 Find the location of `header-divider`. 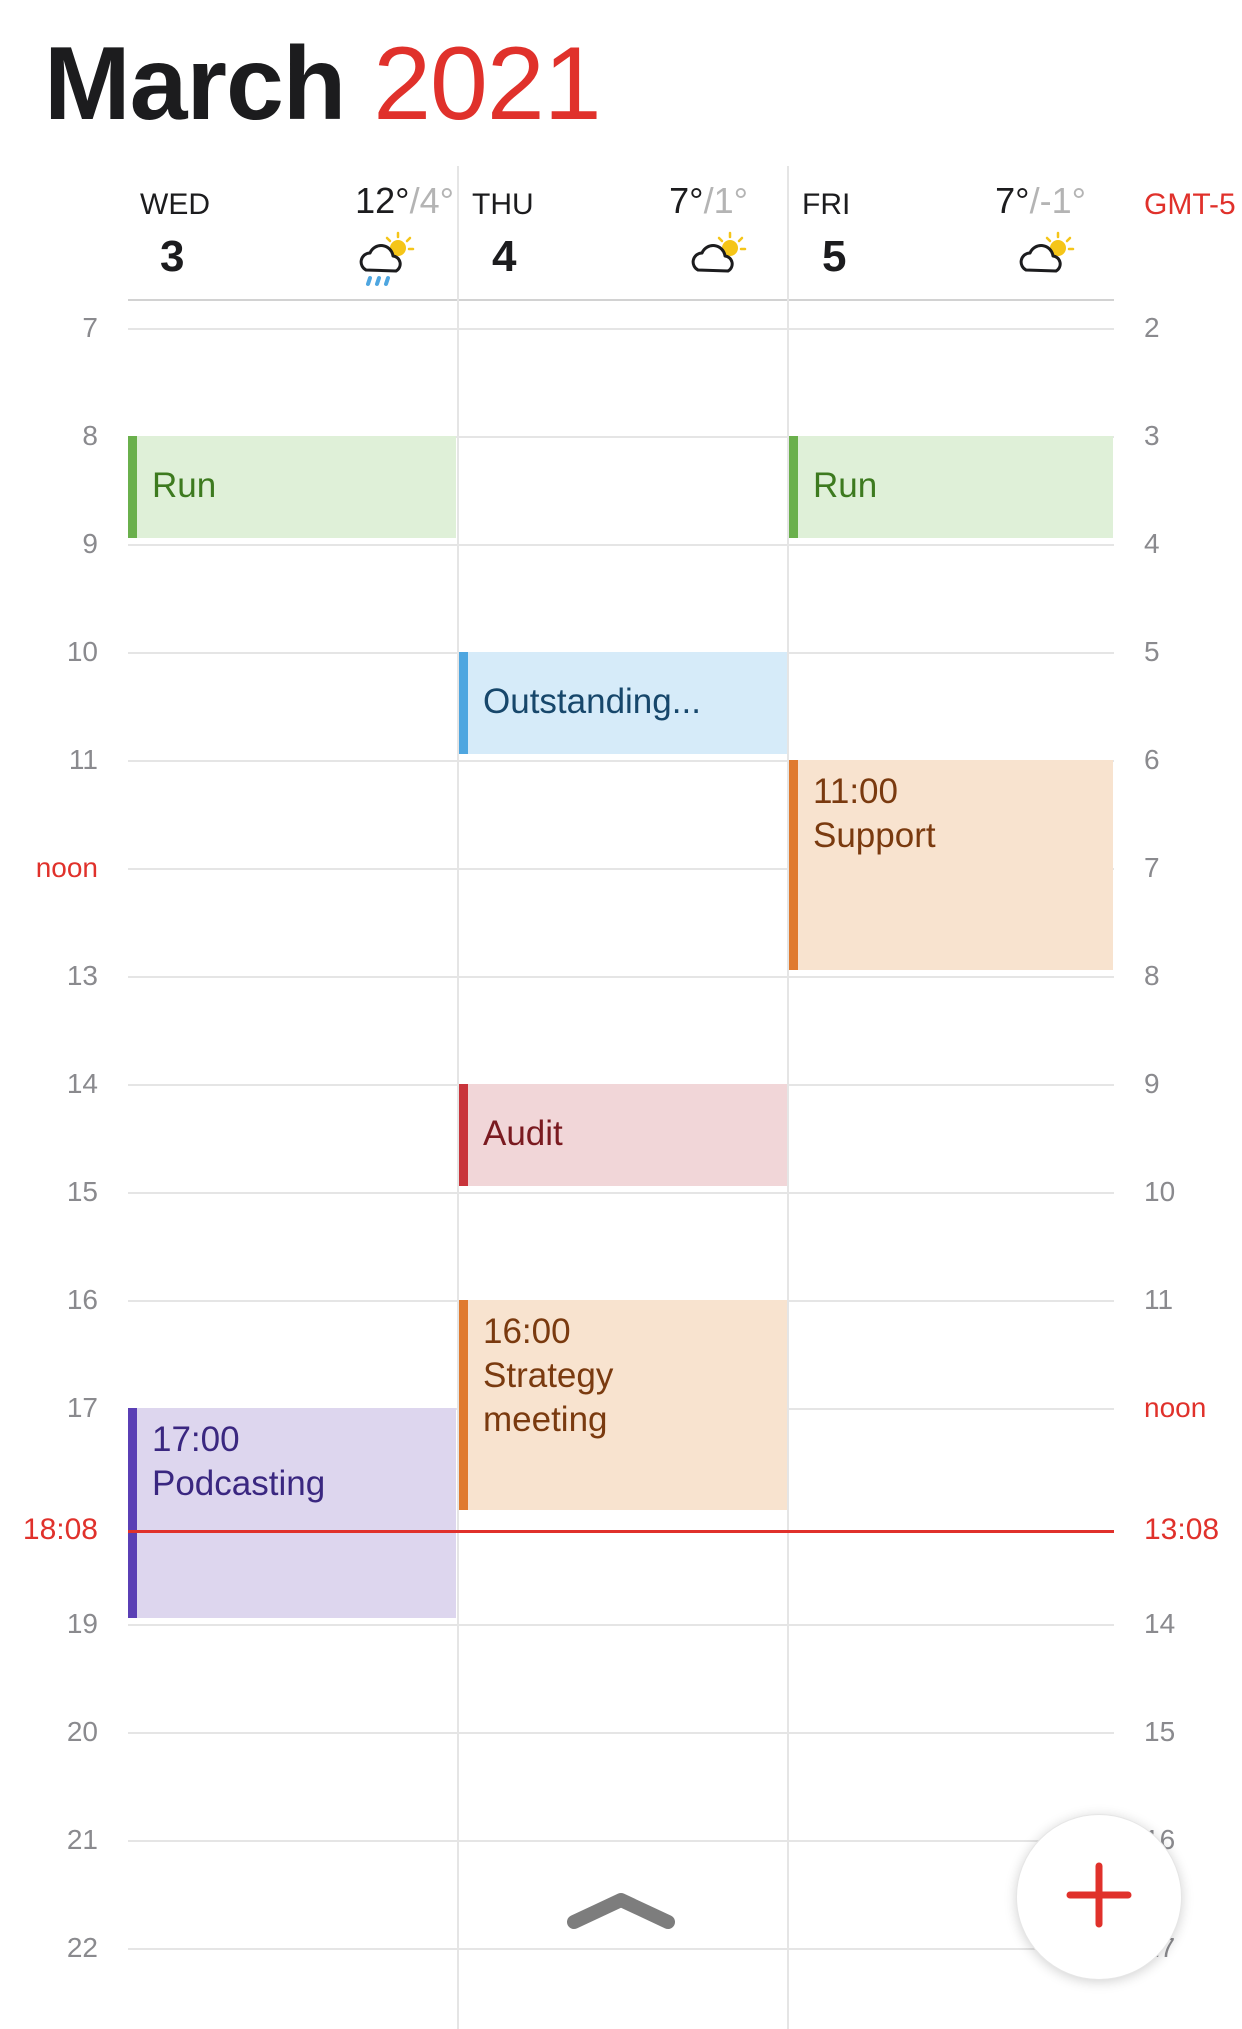

header-divider is located at coordinates (621, 300).